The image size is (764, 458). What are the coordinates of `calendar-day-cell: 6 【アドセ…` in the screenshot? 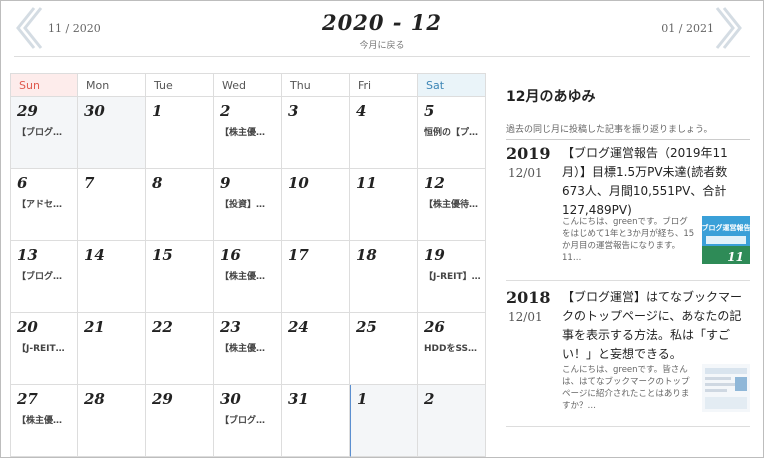 It's located at (44, 205).